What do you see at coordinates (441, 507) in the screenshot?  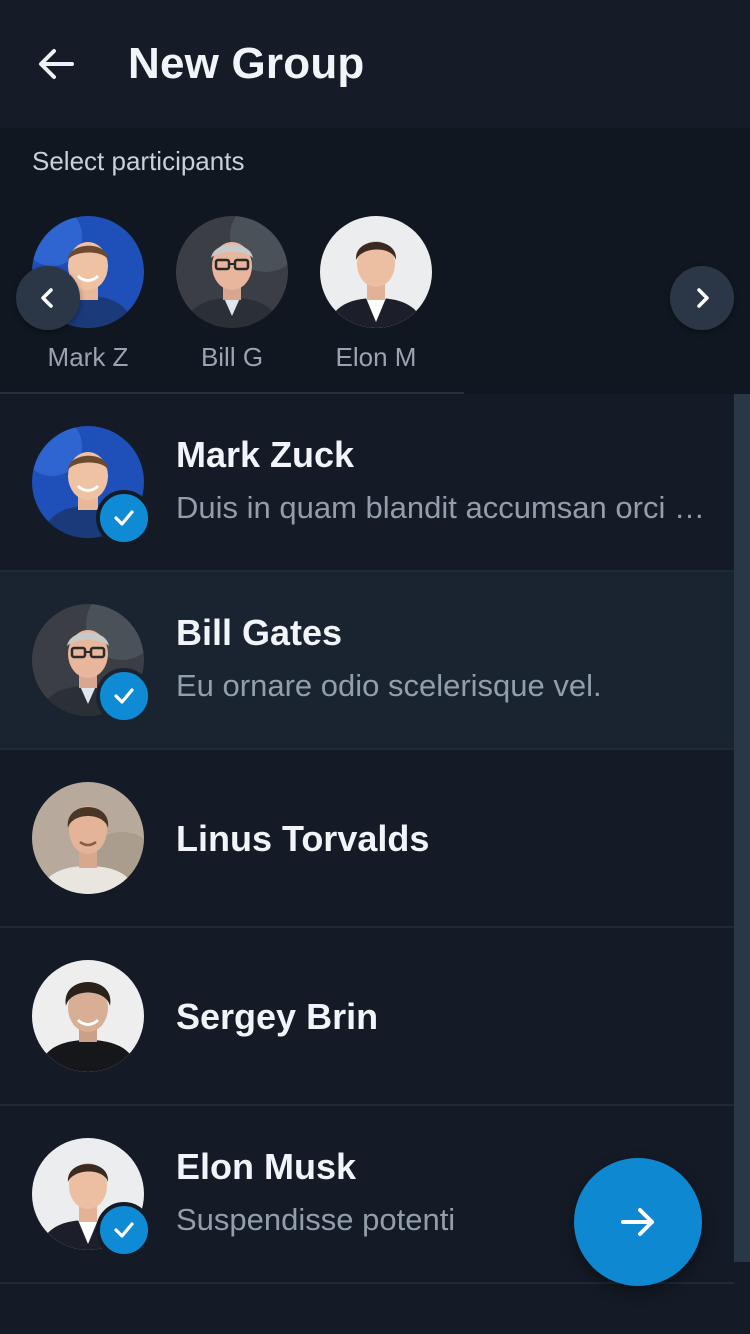 I see `contact-status: Duis in quam blandit accumsan orci eget` at bounding box center [441, 507].